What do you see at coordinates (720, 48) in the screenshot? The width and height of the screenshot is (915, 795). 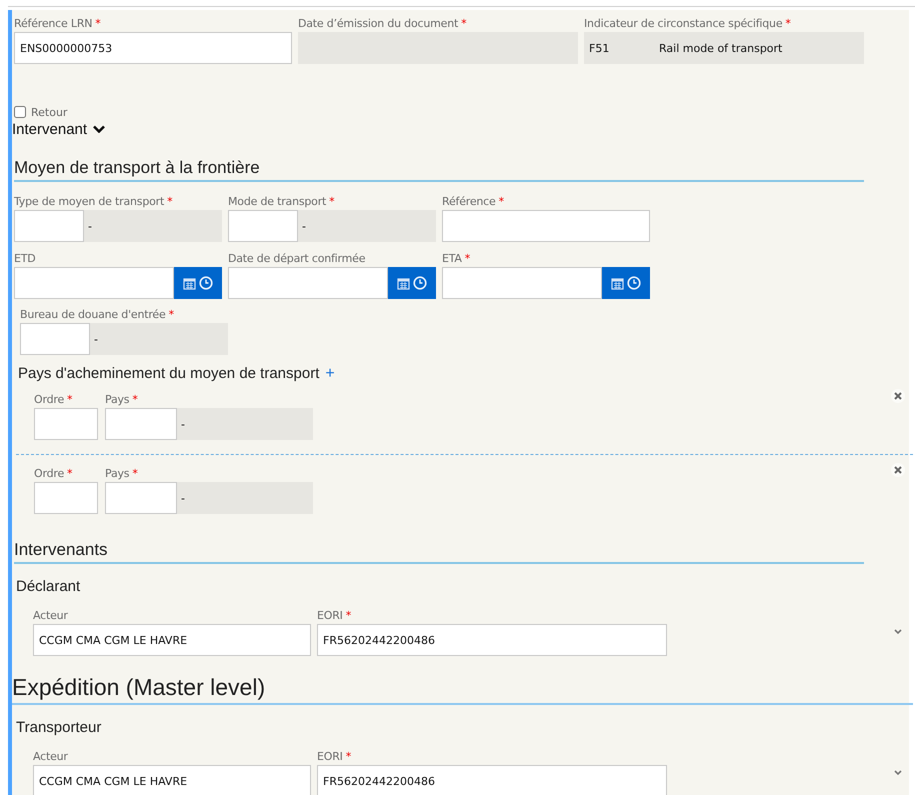 I see `description-text: Rail mode of transport` at bounding box center [720, 48].